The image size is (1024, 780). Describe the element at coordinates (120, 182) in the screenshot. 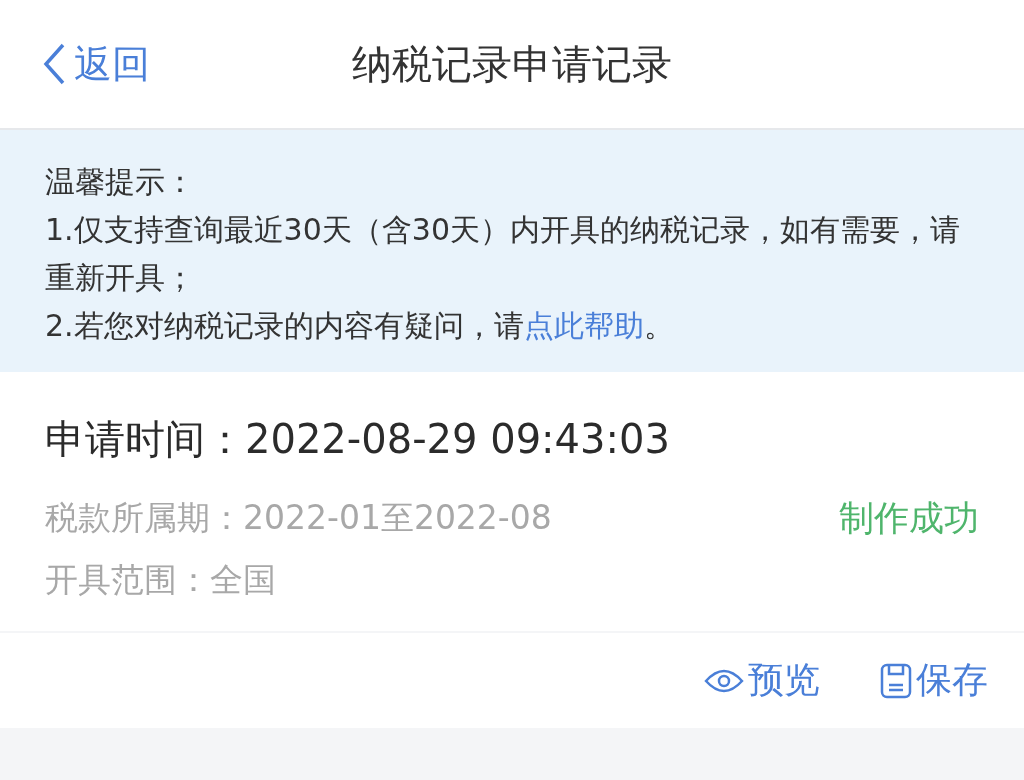

I see `notice-title: 温馨提示：` at that location.